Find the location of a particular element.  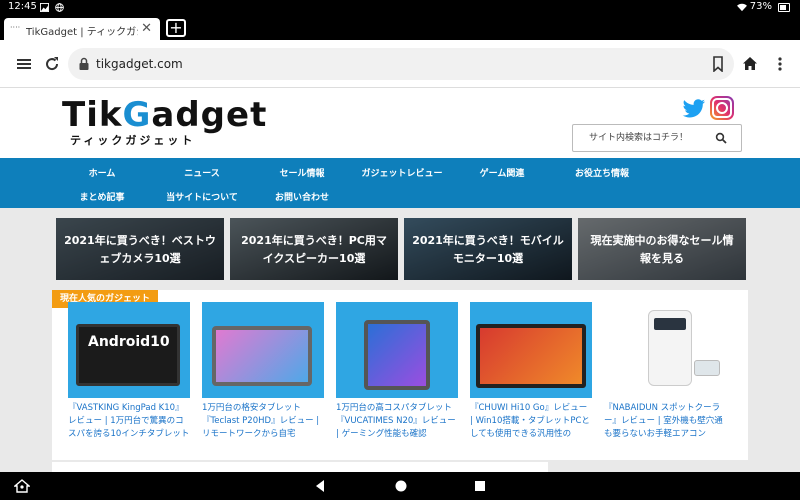

address-bar: tikgadget.com is located at coordinates (401, 64).